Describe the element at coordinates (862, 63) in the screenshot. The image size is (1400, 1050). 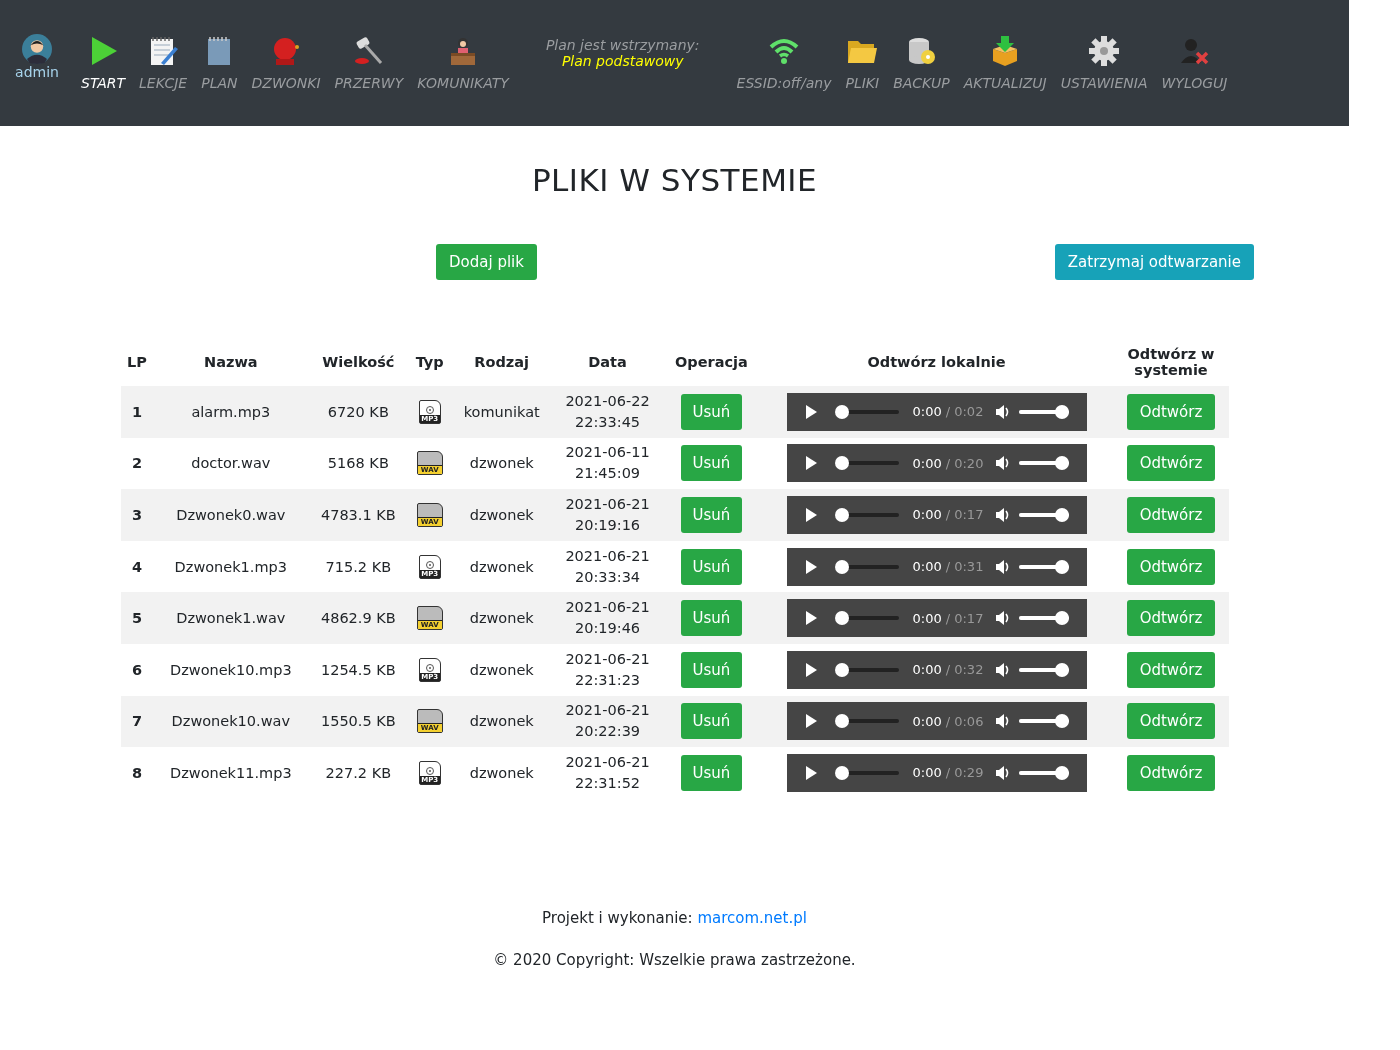
I see `nav-item: PLIKI` at that location.